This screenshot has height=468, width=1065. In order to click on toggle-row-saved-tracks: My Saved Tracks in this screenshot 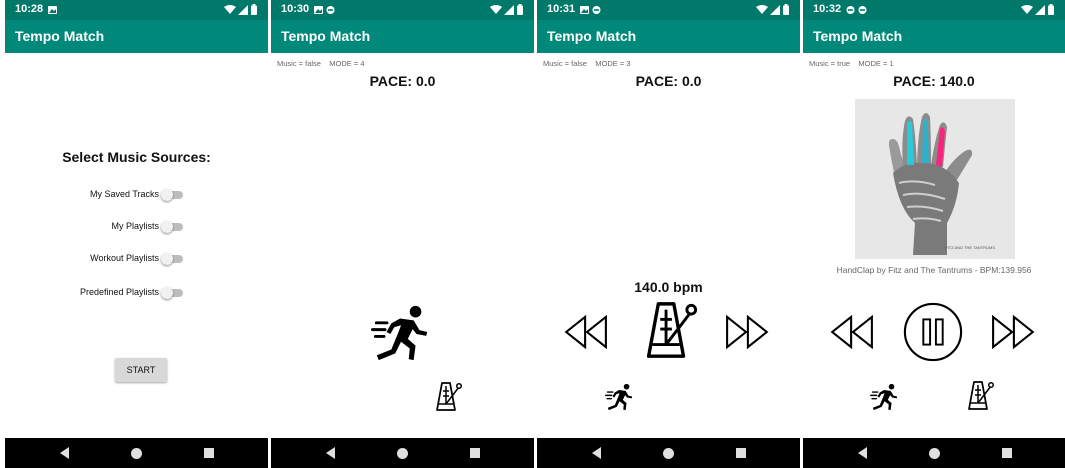, I will do `click(94, 195)`.